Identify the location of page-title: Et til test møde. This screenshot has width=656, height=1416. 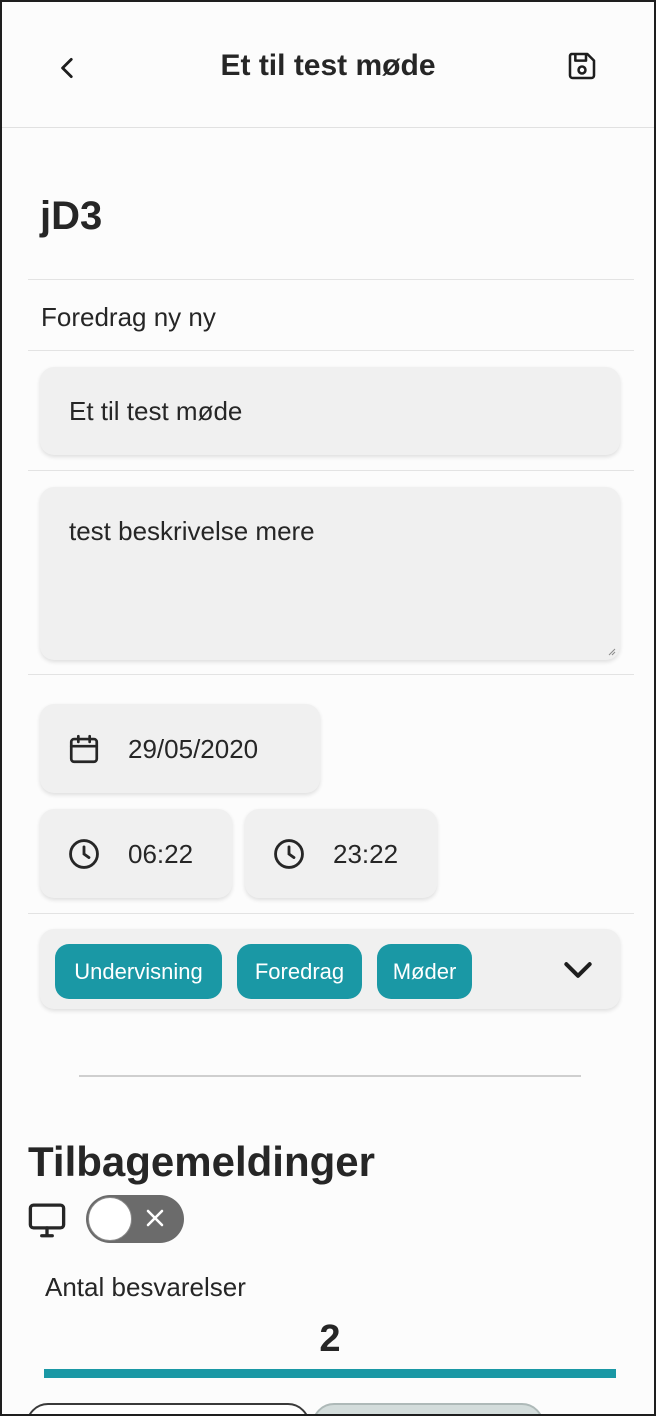
(328, 65).